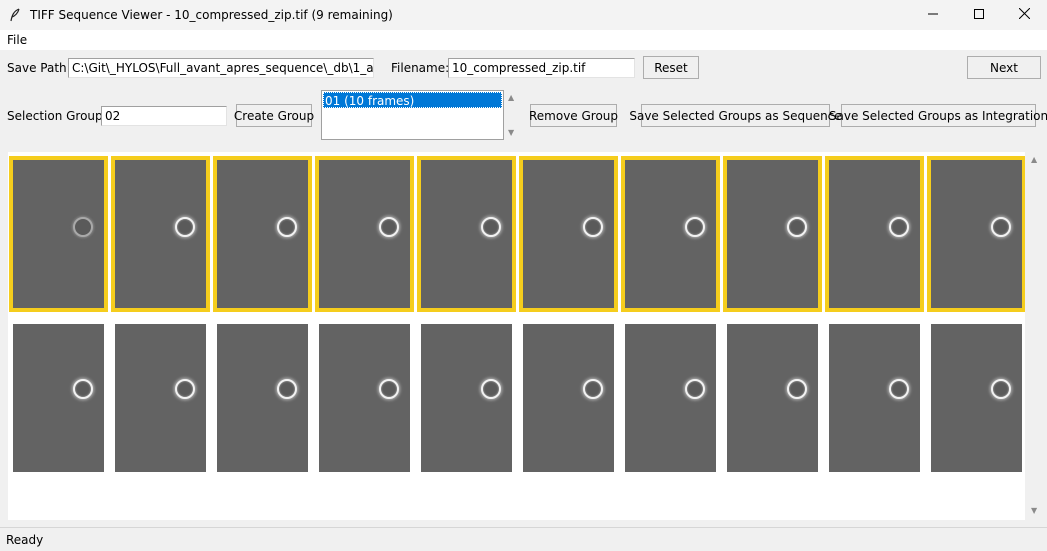 The image size is (1047, 551). Describe the element at coordinates (938, 115) in the screenshot. I see `save-integration-button: Save Selected Groups as Integration` at that location.